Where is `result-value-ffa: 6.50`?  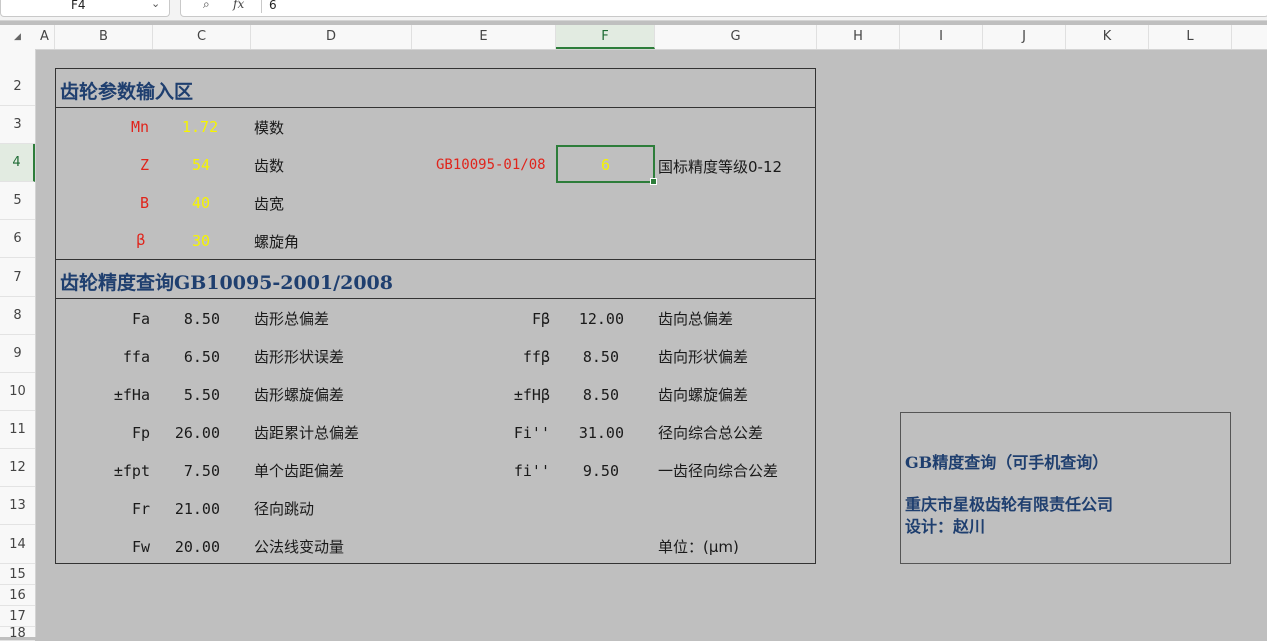 result-value-ffa: 6.50 is located at coordinates (201, 357).